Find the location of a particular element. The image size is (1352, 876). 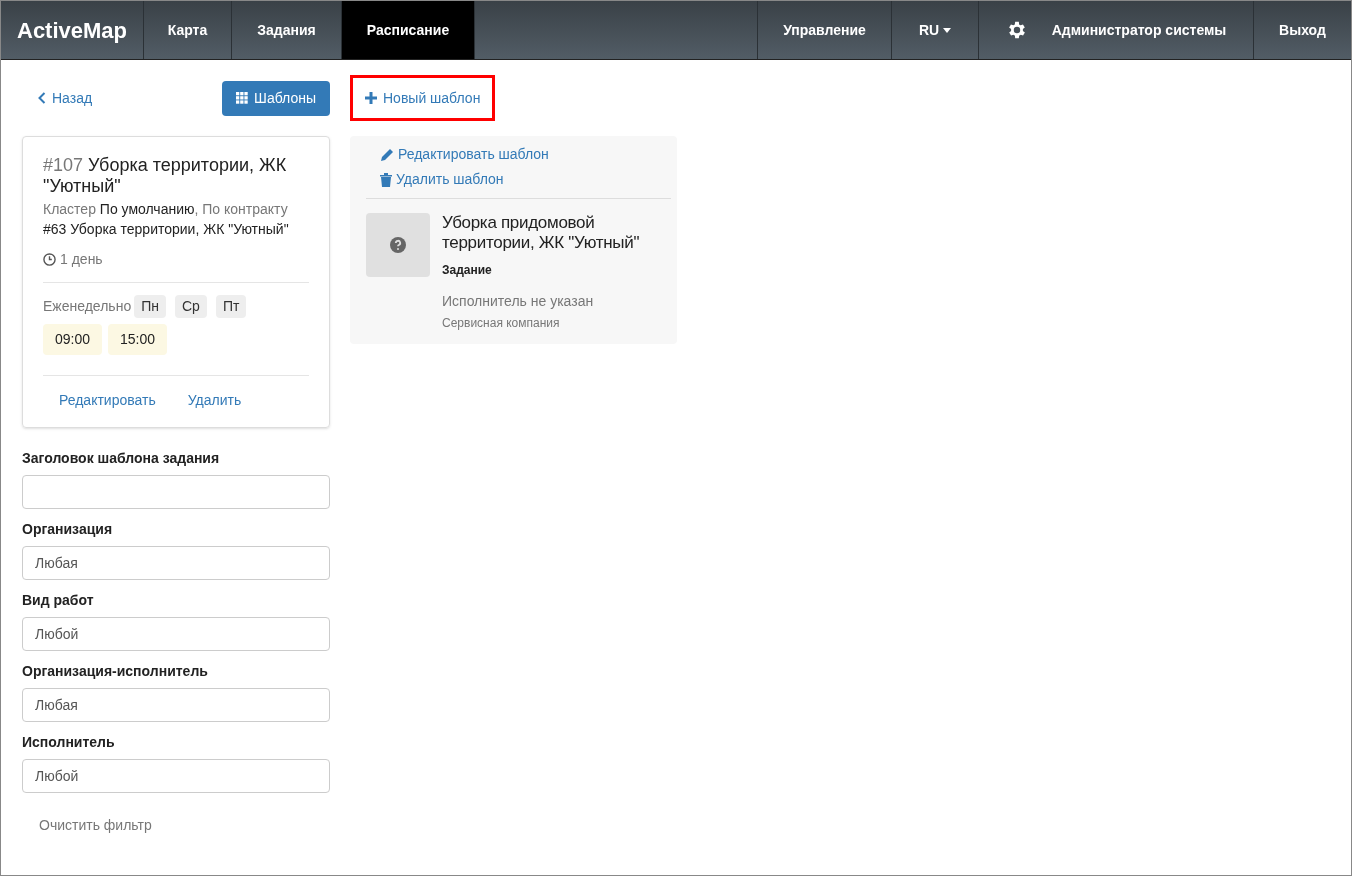

schedule-title: #107 Уборка территории, ЖК "Уютный" is located at coordinates (165, 176).